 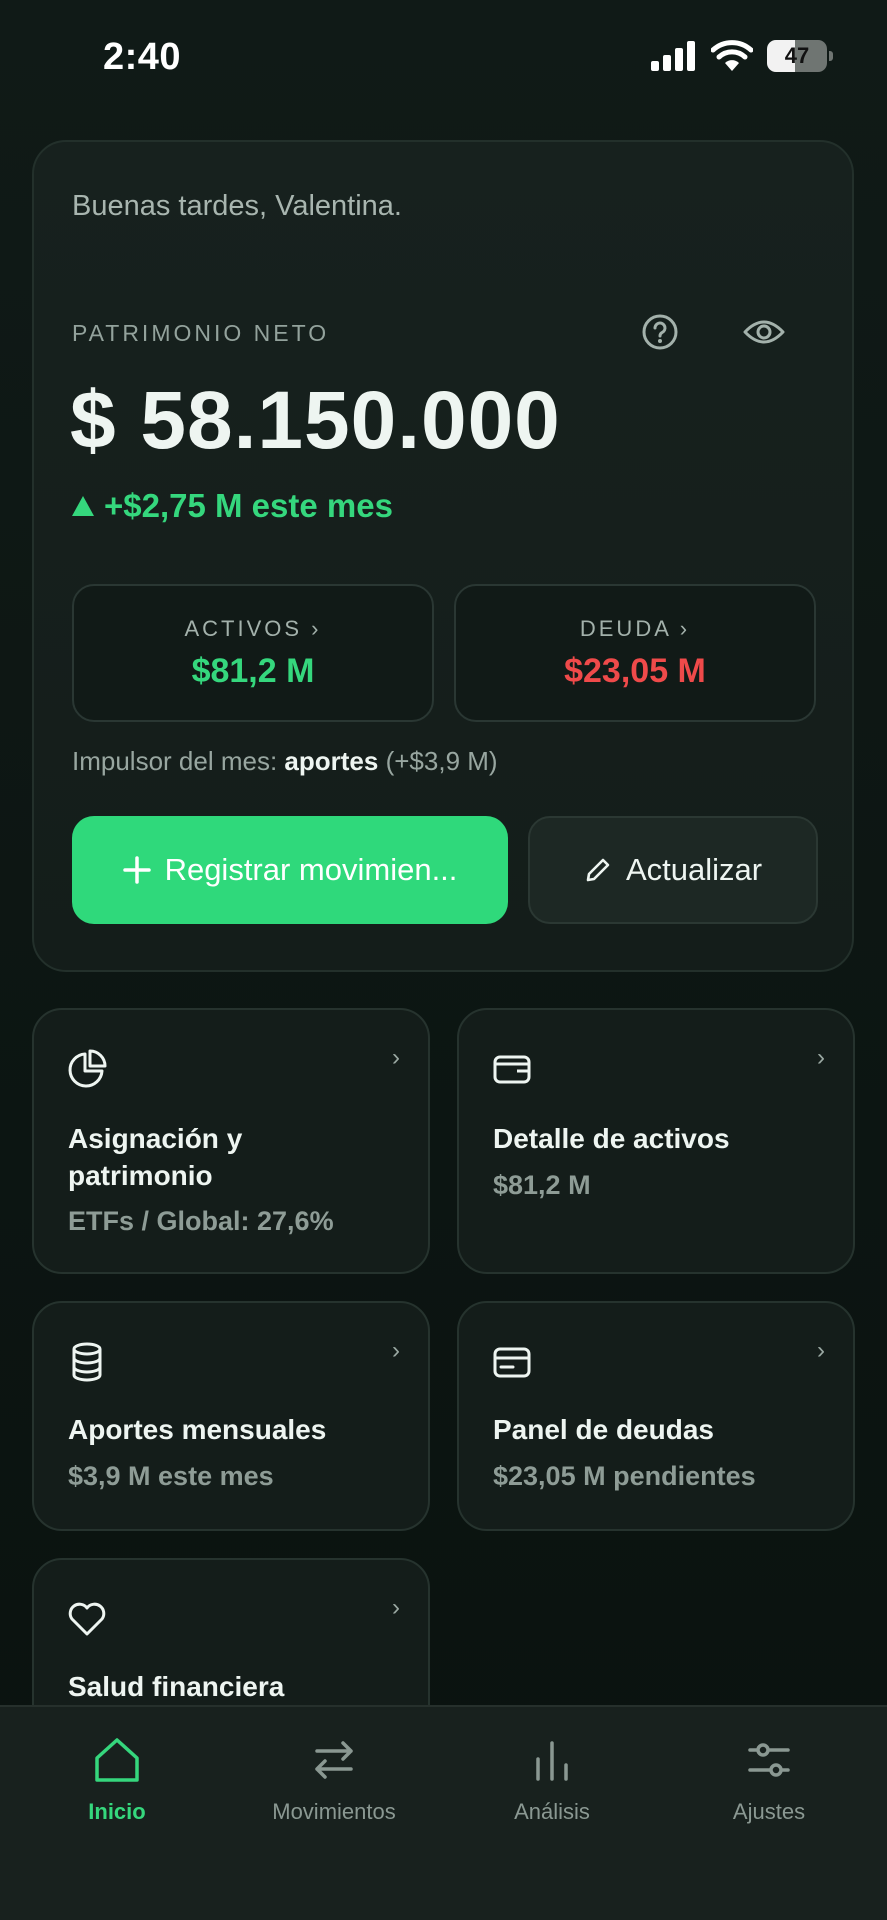 I want to click on bottom-nav: Inicio Movimientos Análisis Ajustes, so click(x=443, y=1812).